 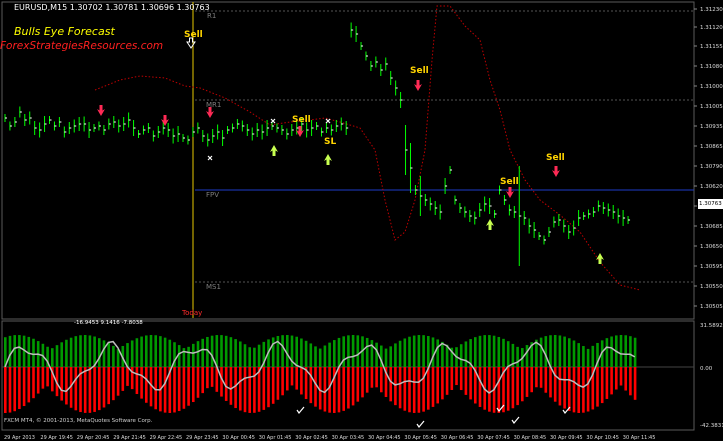 I want to click on sell-label-5: Sell, so click(x=555, y=158).